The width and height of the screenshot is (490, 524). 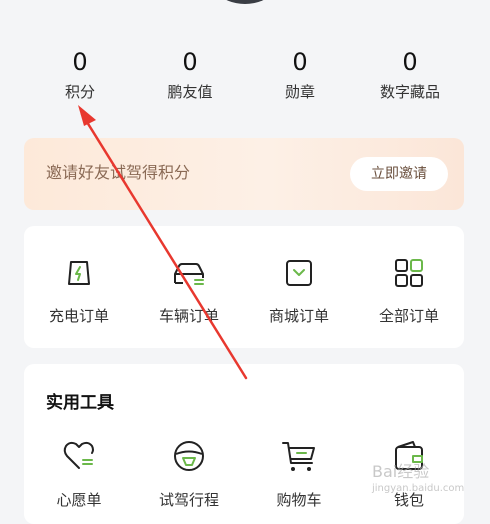 I want to click on mall-order-icon, so click(x=299, y=273).